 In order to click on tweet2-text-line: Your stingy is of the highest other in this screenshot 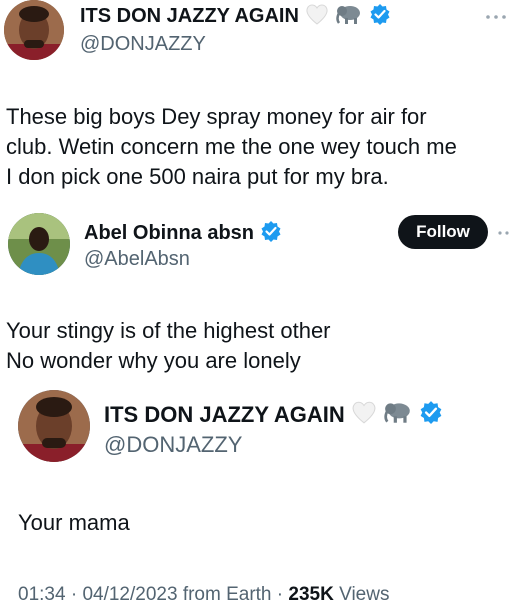, I will do `click(168, 330)`.